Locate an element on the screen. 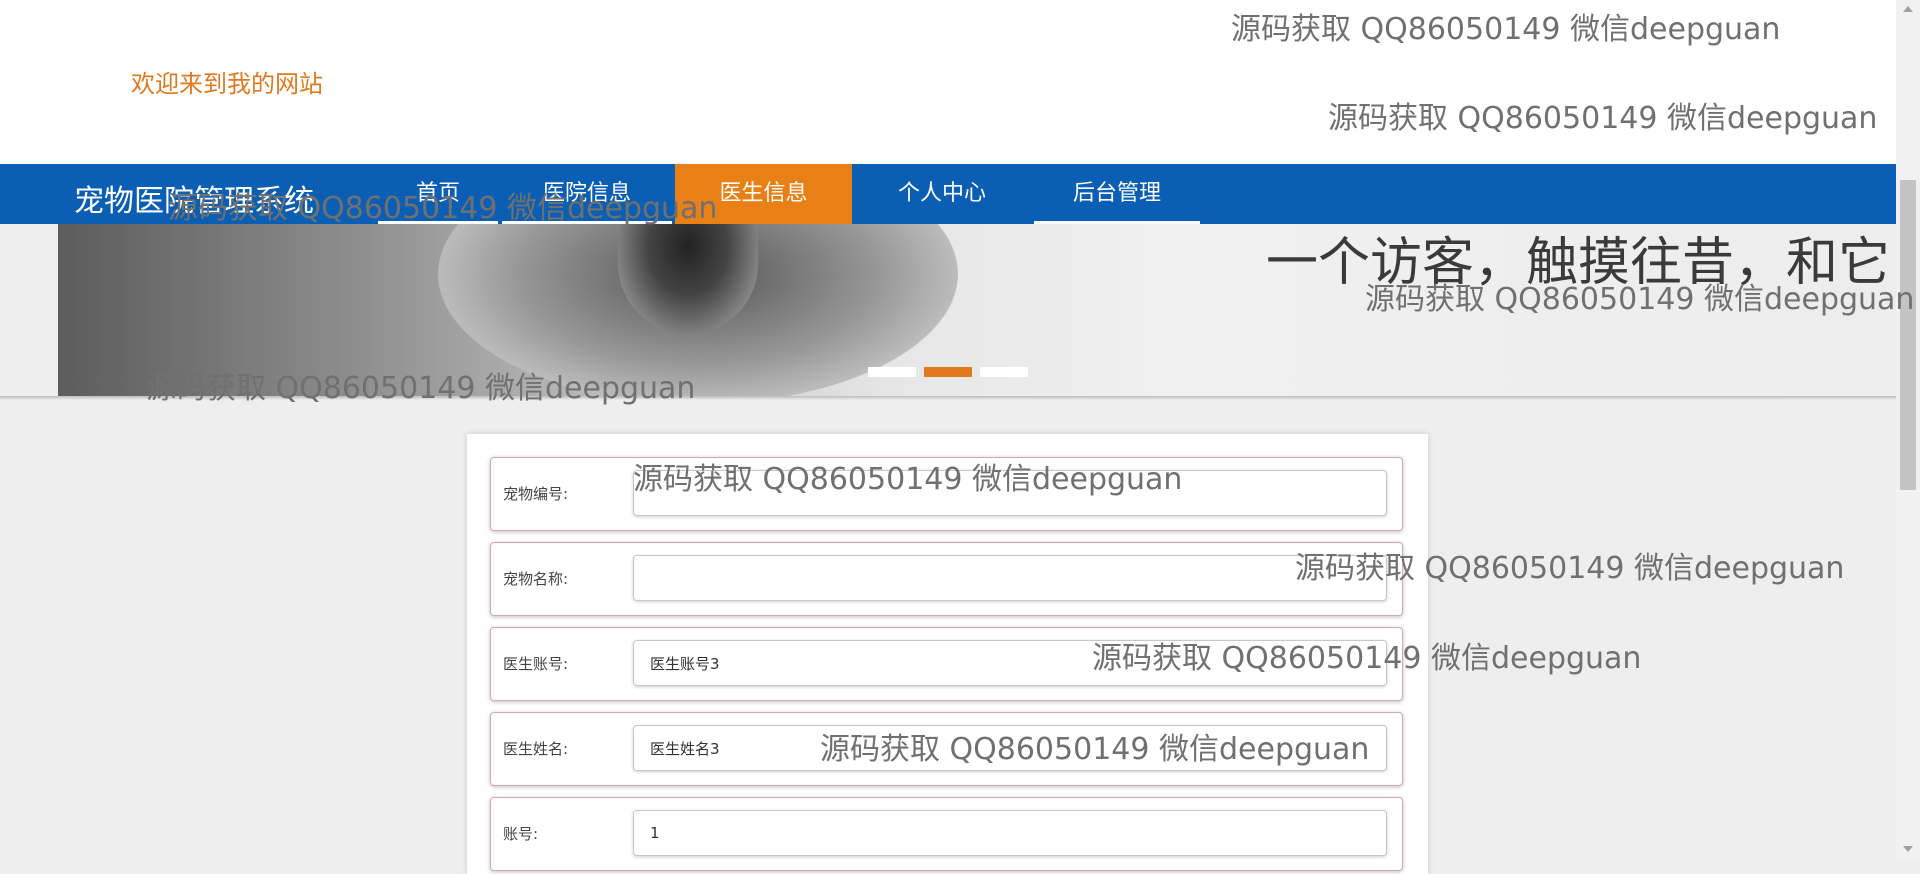 The image size is (1920, 874). site-brand: 宠物医院管理系统 is located at coordinates (194, 198).